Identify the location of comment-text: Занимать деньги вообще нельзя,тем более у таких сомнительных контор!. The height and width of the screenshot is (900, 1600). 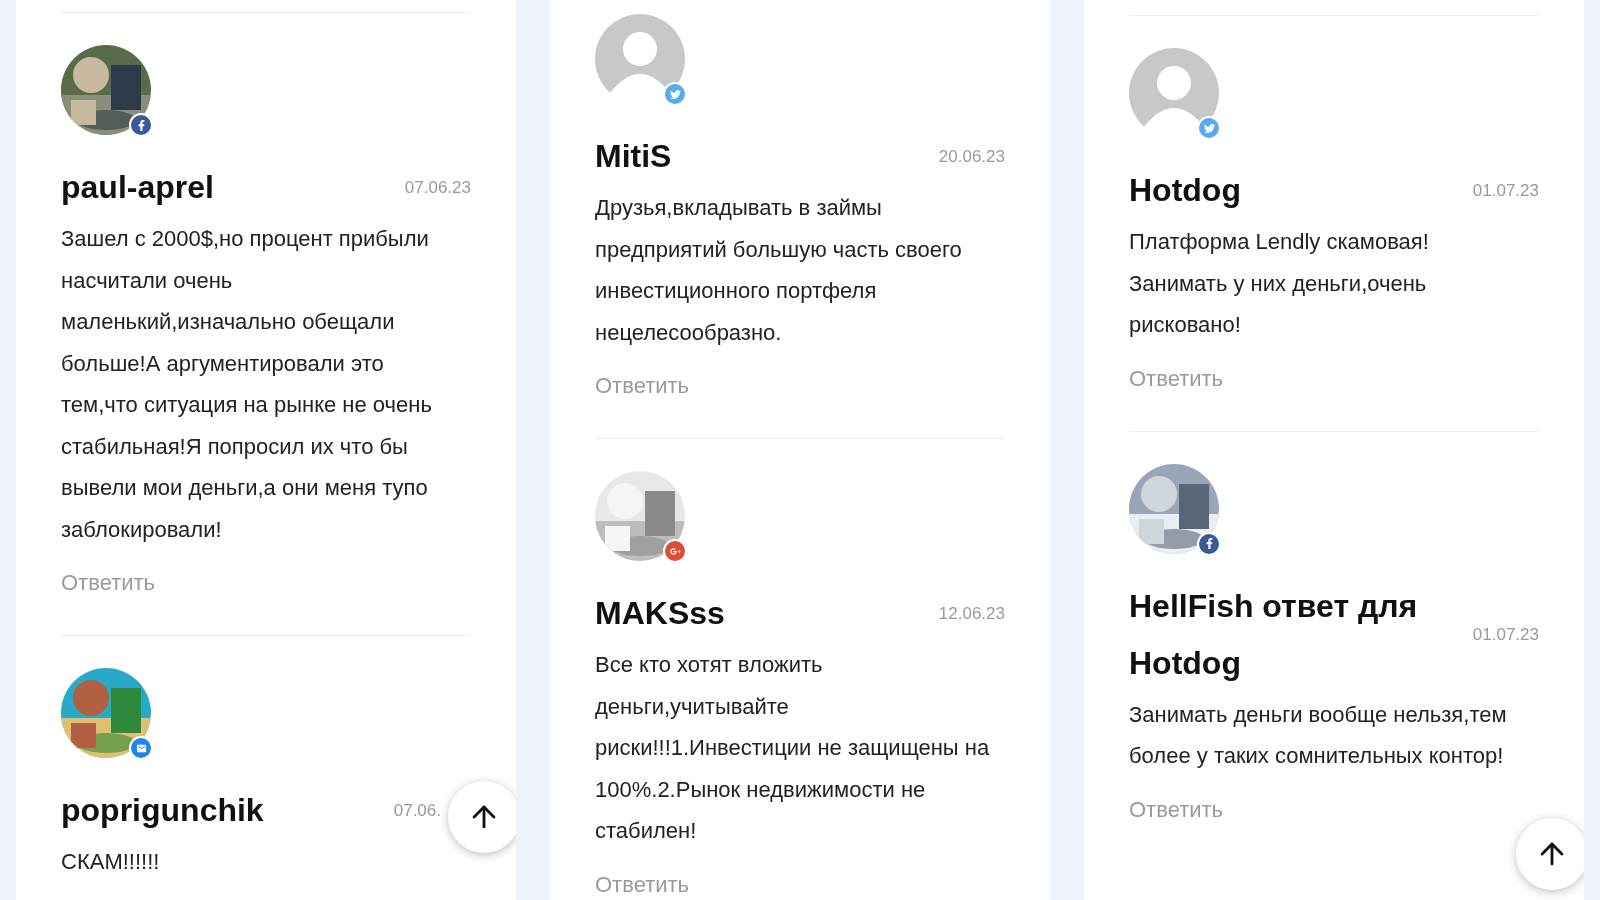
(1318, 735).